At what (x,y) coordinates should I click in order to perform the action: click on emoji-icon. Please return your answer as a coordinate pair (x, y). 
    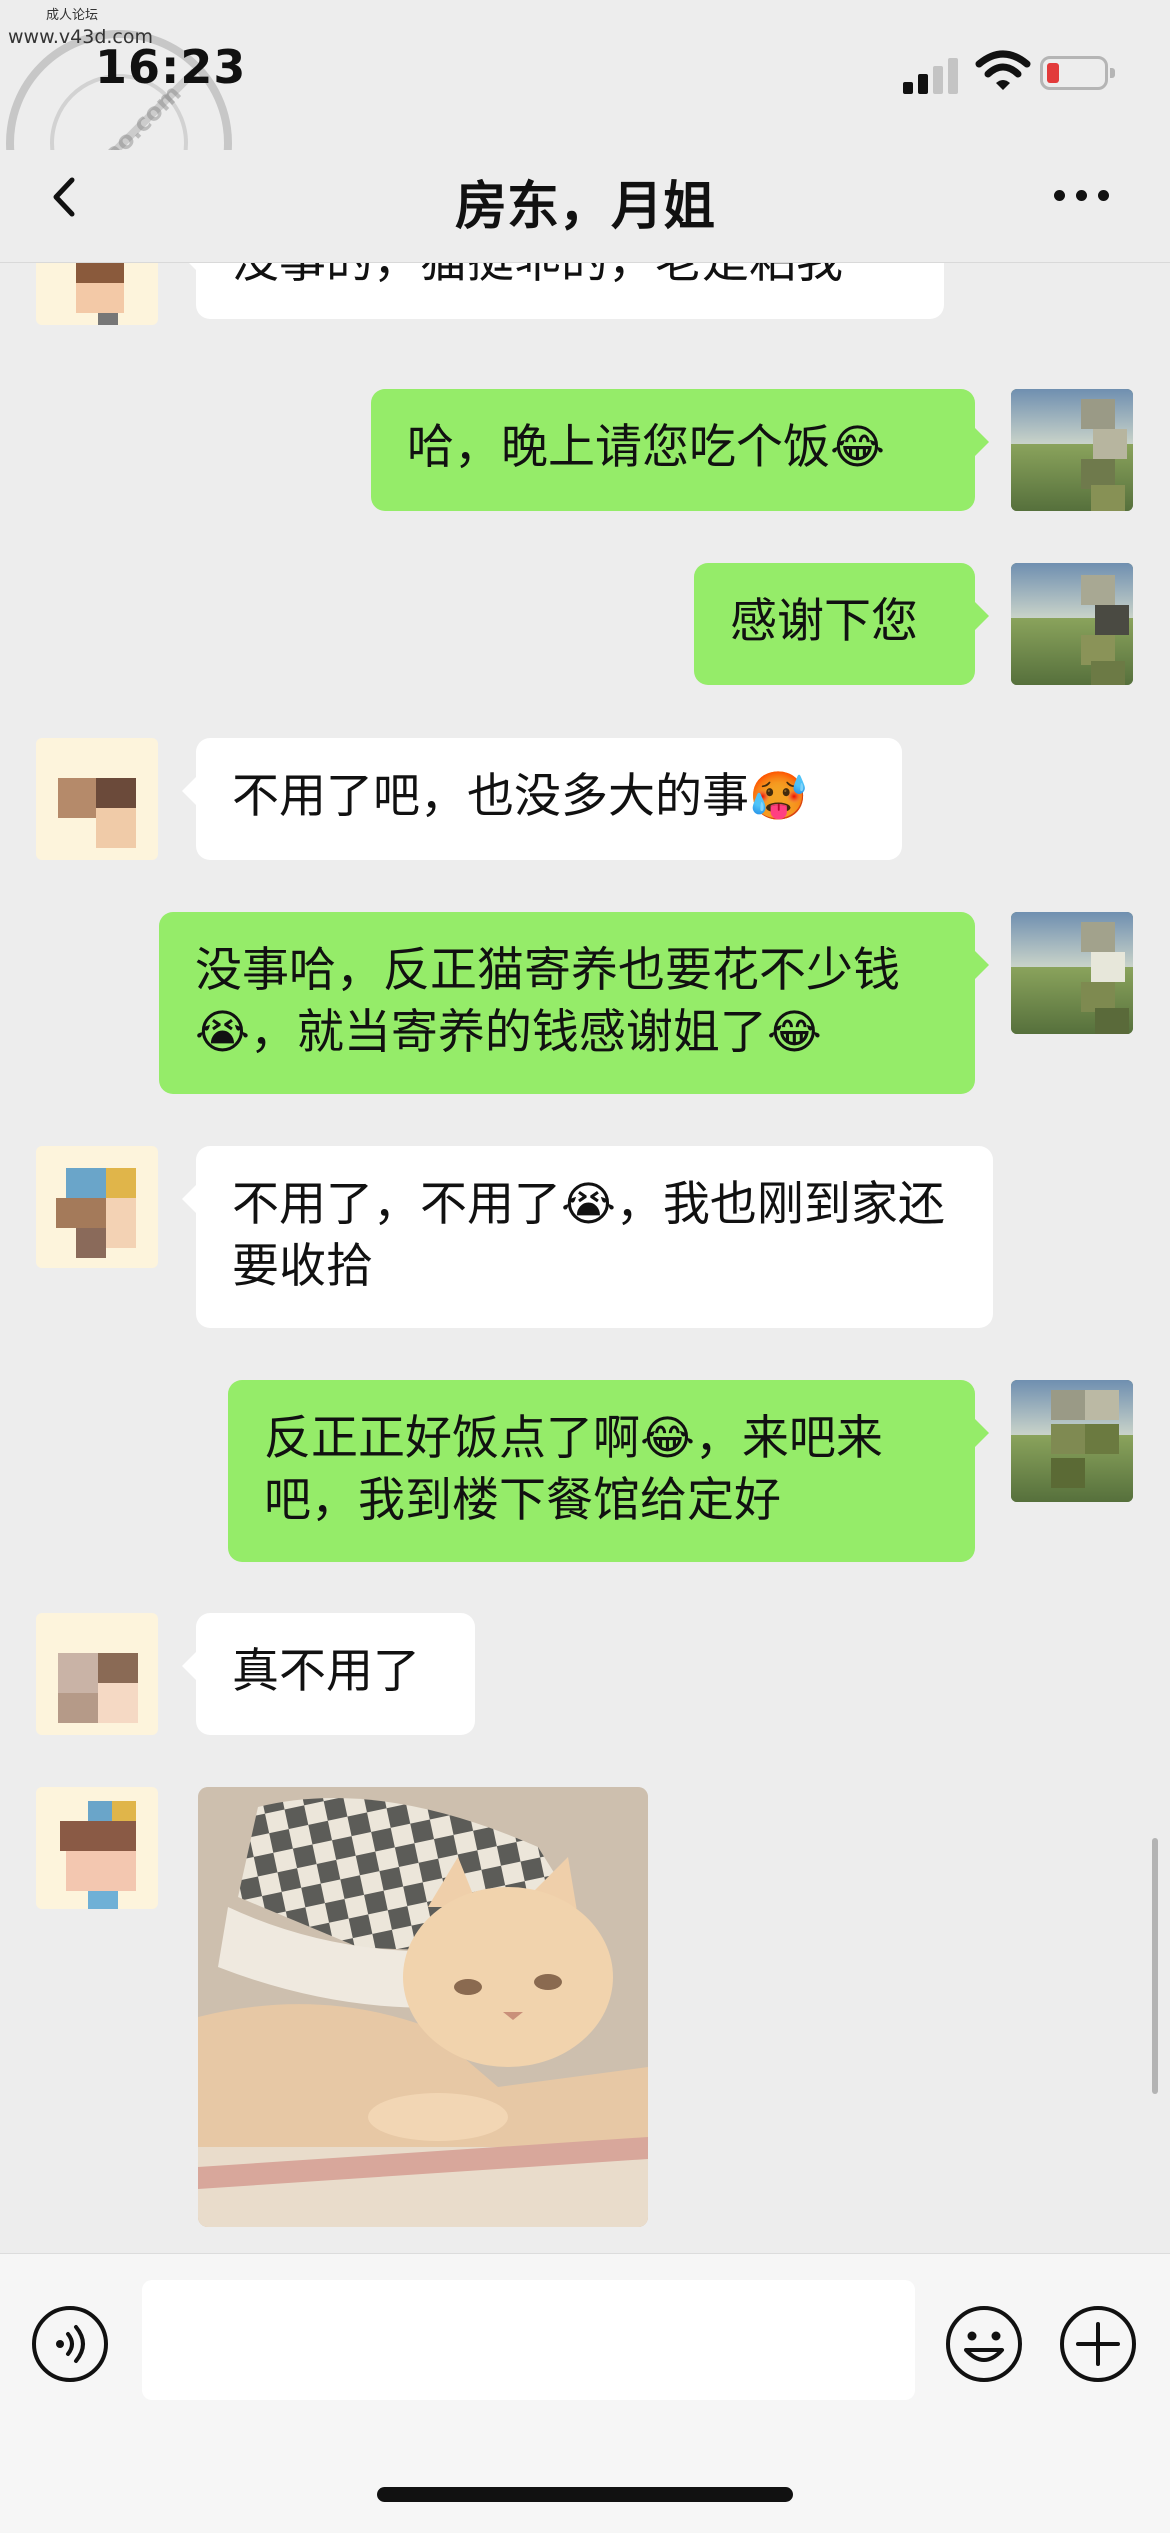
    Looking at the image, I should click on (984, 2344).